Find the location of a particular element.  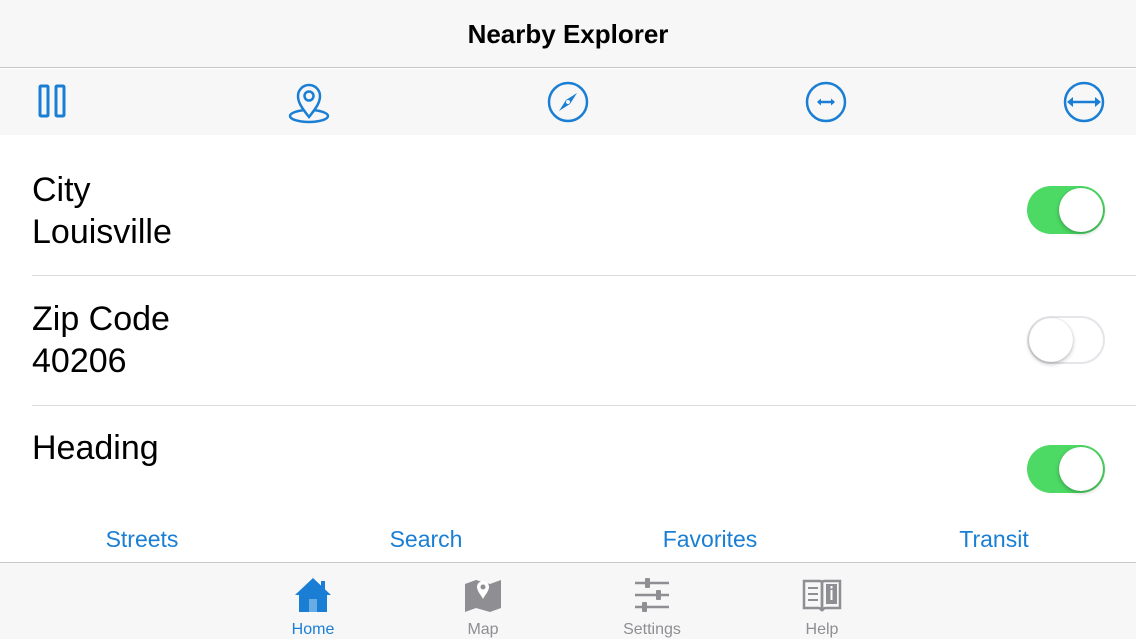

city-toggle is located at coordinates (1066, 210).